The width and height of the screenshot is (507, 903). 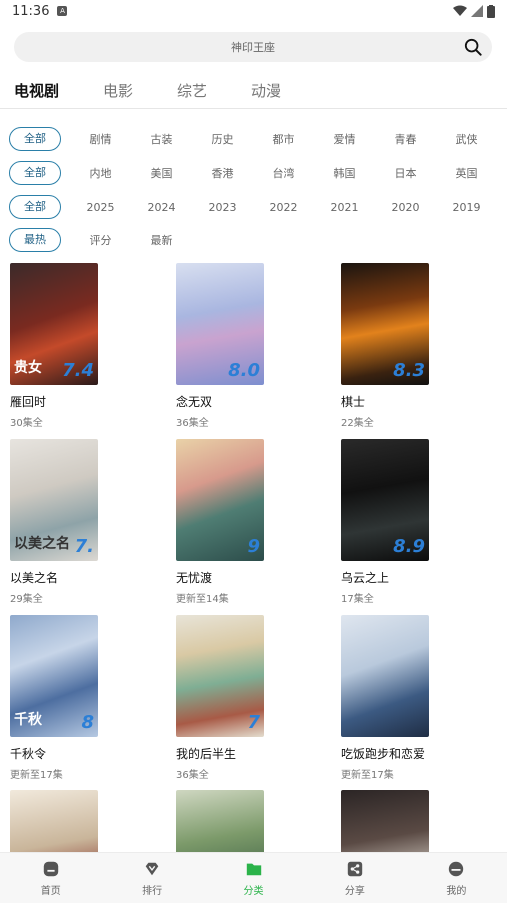 I want to click on episode-status: 17集全, so click(x=357, y=599).